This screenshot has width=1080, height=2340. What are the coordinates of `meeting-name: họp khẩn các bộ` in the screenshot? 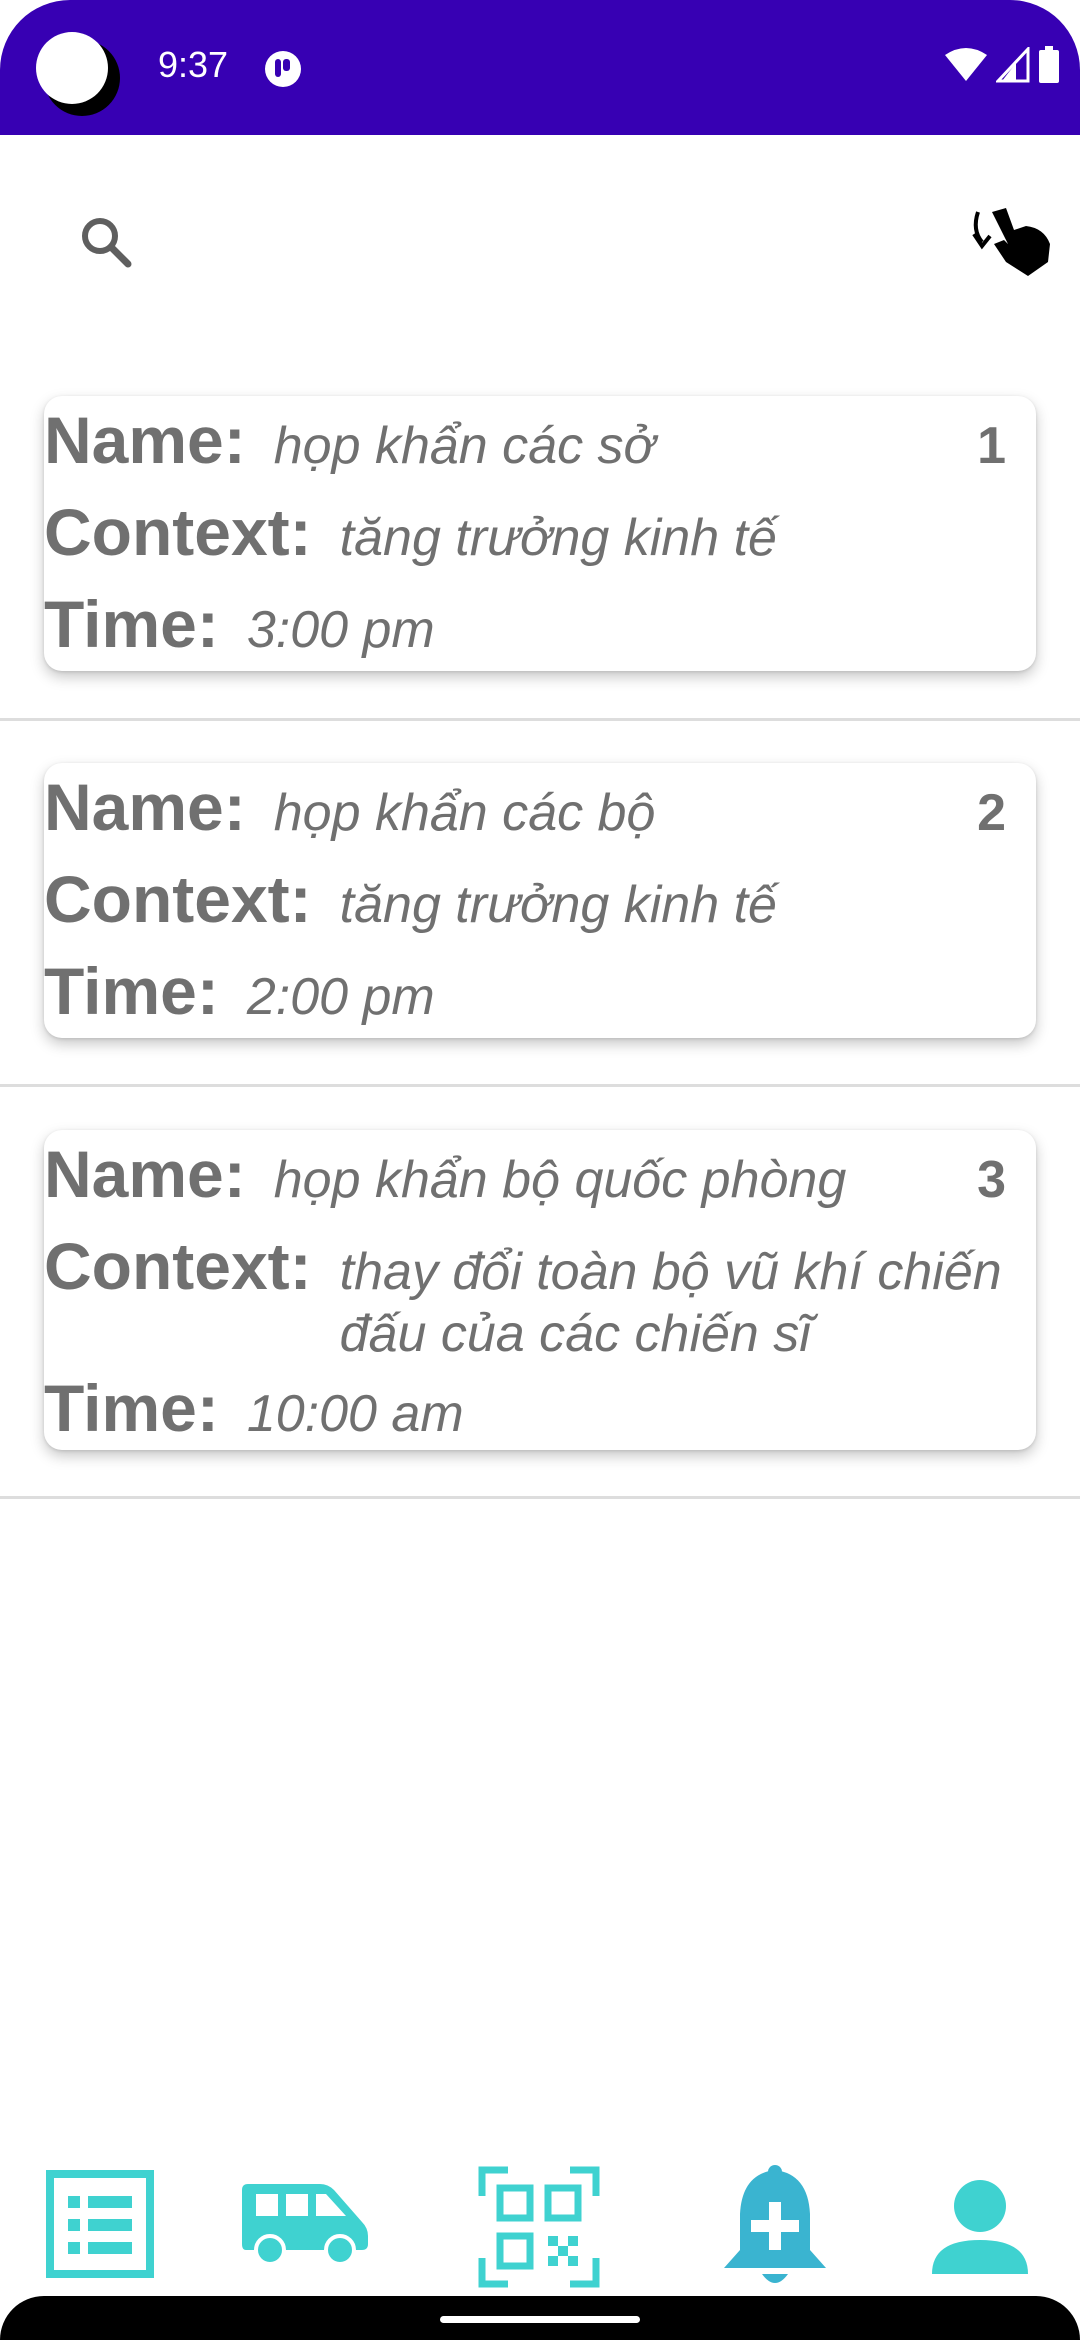 It's located at (464, 813).